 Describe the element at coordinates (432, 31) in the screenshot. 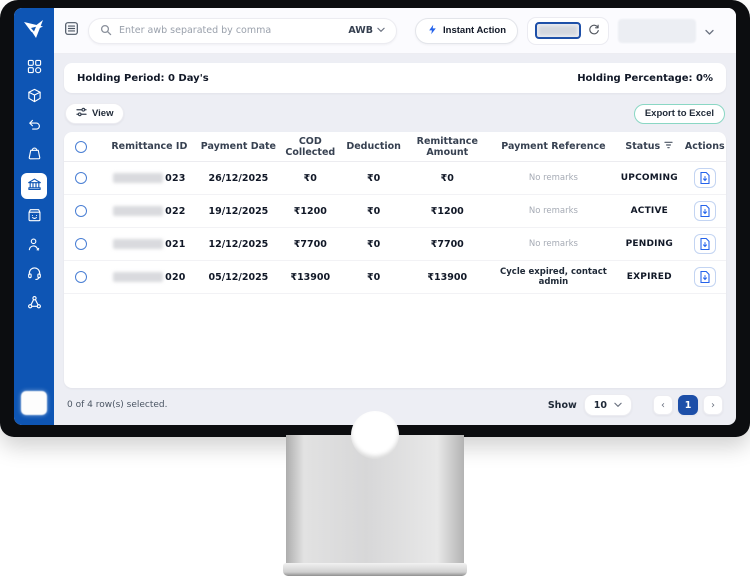

I see `bolt-icon` at that location.